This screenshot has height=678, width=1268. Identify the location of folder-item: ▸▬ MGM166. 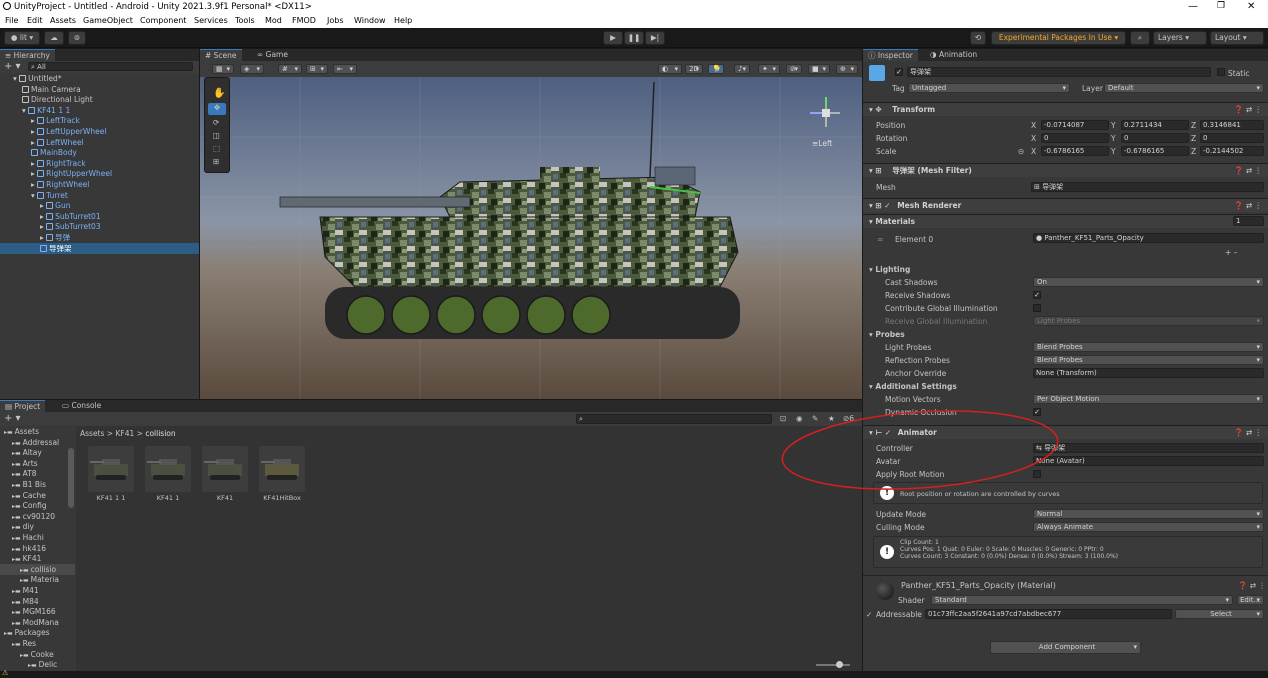
(37, 611).